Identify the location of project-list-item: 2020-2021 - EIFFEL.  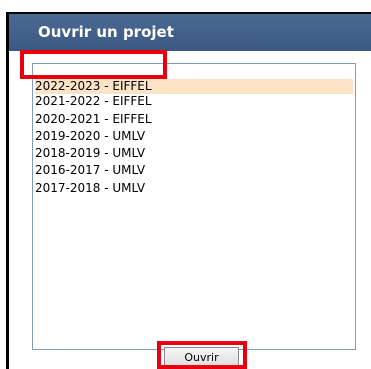
(194, 119).